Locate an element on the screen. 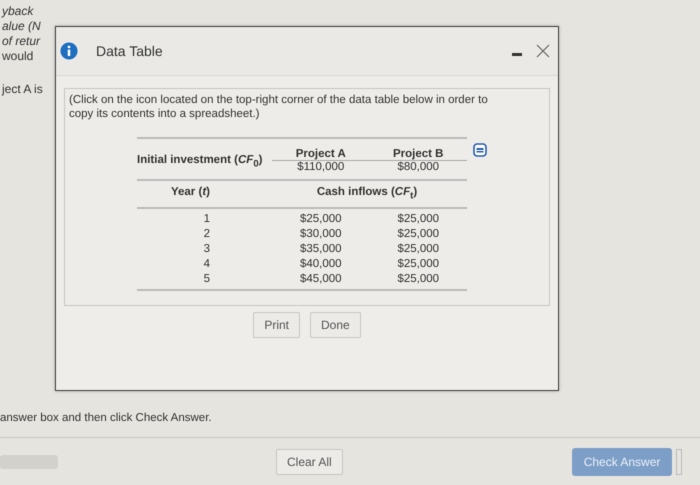 The width and height of the screenshot is (700, 485). dialog-title: Data Table is located at coordinates (129, 51).